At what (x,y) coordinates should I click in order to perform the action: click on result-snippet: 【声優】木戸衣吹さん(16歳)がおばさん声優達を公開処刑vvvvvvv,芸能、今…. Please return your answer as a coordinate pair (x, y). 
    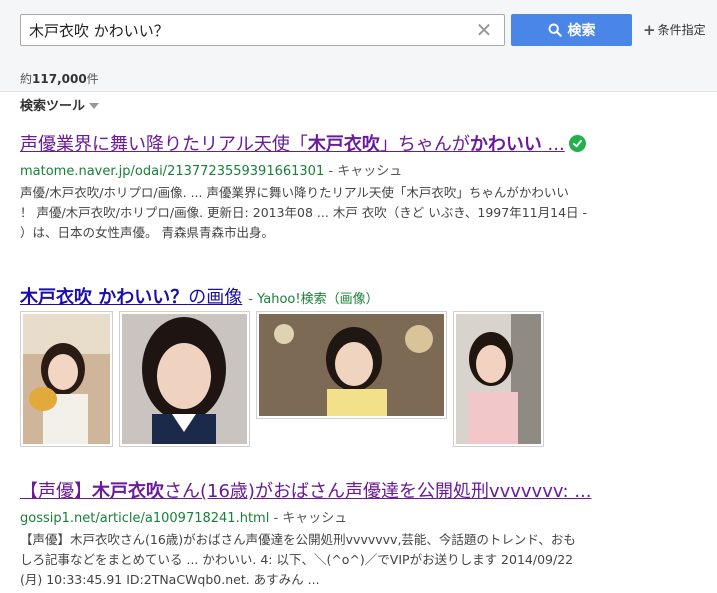
    Looking at the image, I should click on (298, 559).